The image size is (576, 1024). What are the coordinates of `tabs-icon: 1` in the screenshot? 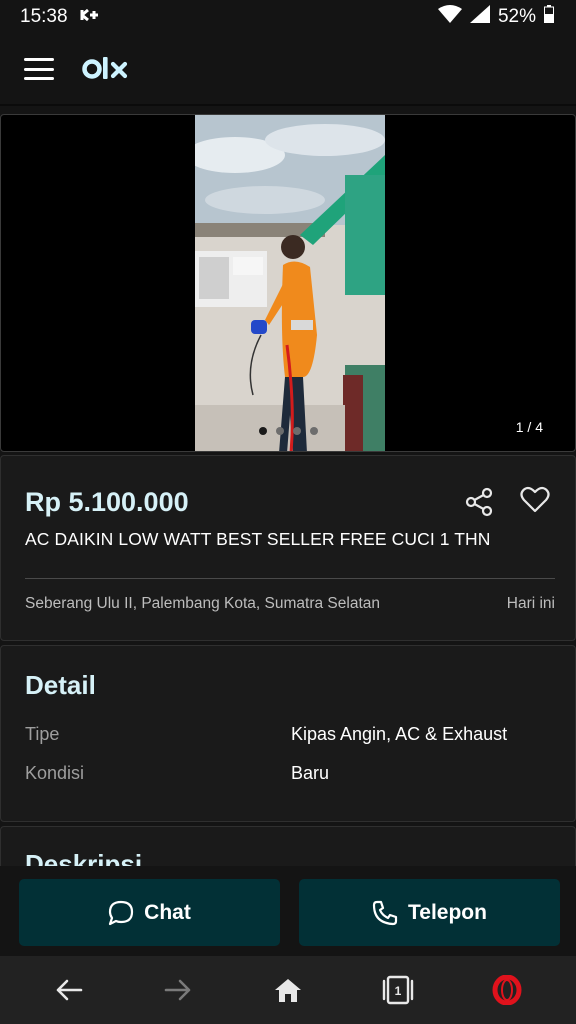 It's located at (397, 990).